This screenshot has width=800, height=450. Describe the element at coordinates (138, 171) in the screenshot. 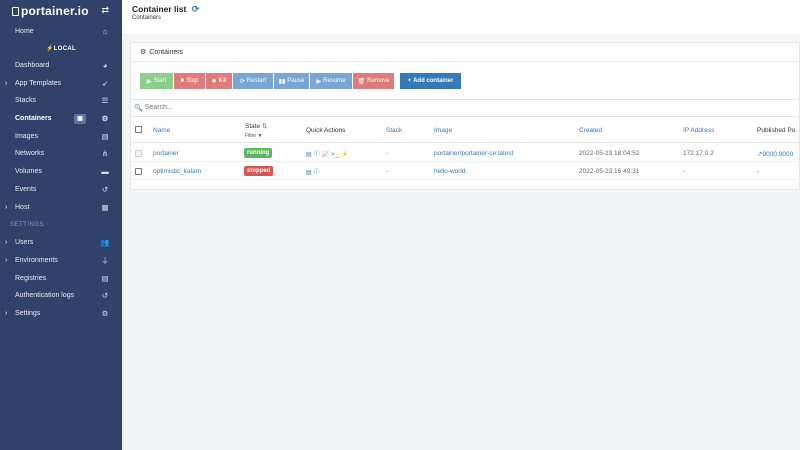

I see `row-checkbox` at that location.